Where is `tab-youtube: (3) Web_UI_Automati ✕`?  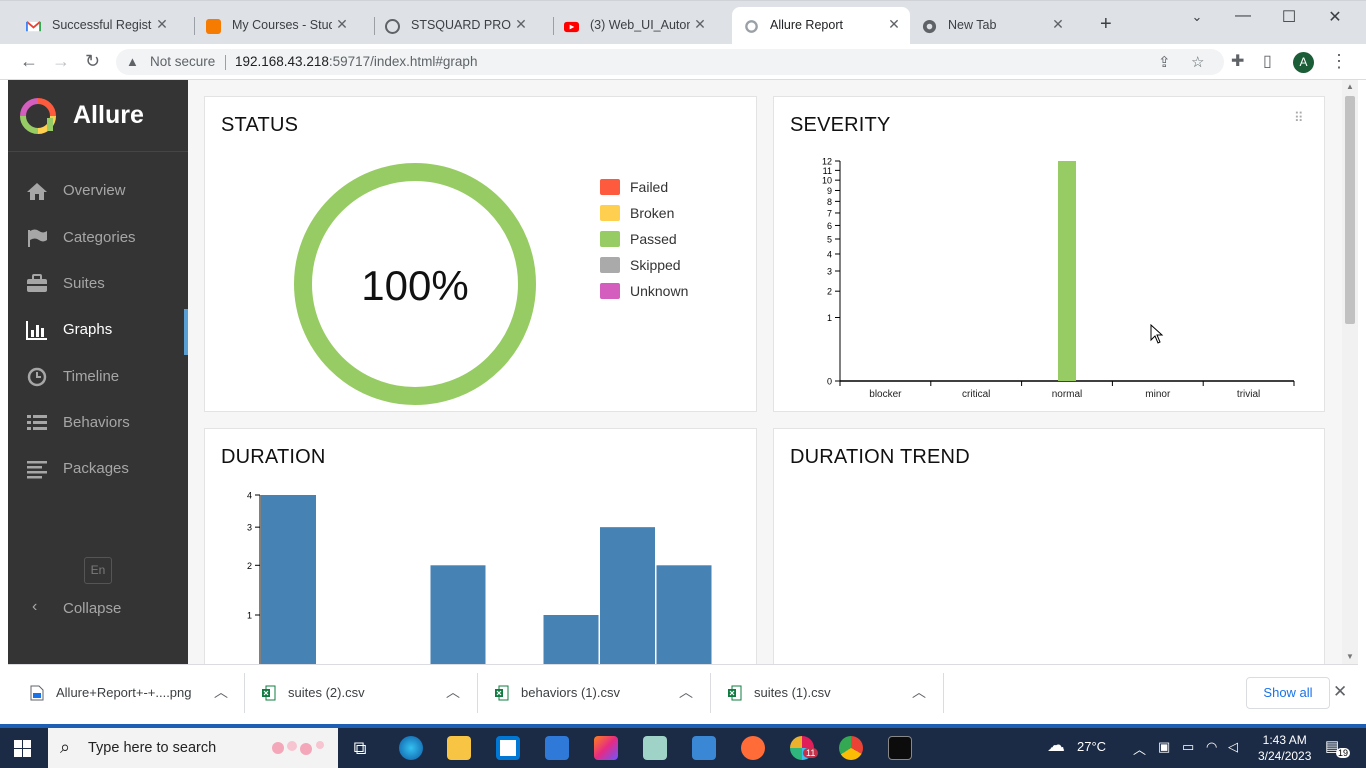
tab-youtube: (3) Web_UI_Automati ✕ is located at coordinates (627, 26).